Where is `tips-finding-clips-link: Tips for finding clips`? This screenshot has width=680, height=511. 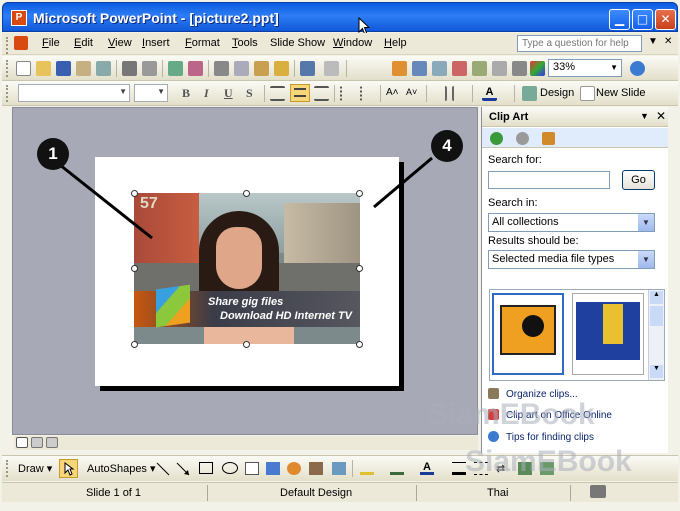
tips-finding-clips-link: Tips for finding clips is located at coordinates (541, 437).